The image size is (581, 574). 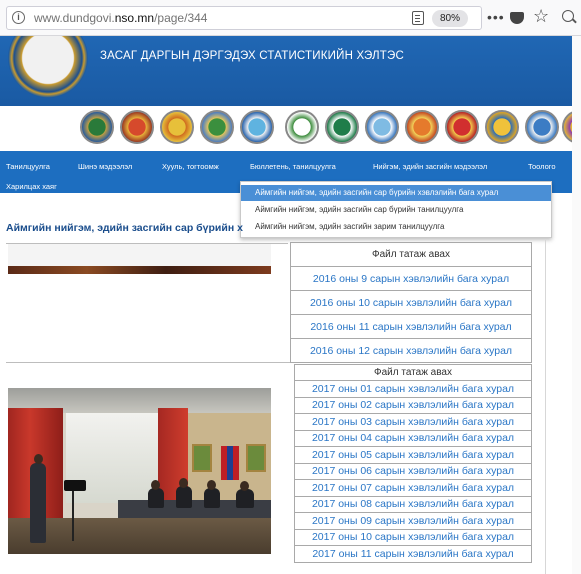 I want to click on url-prefix: www.dundgovi., so click(x=74, y=18).